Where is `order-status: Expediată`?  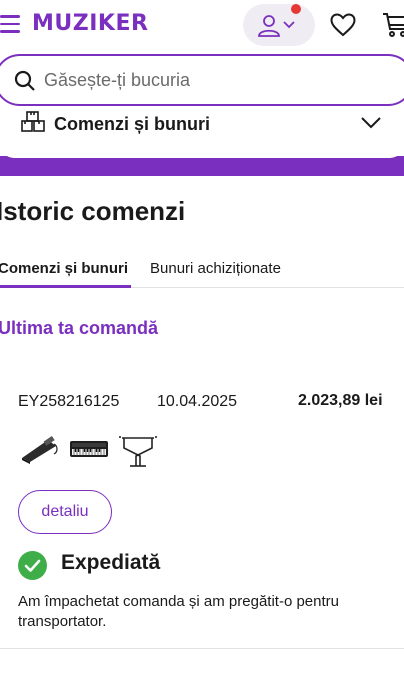 order-status: Expediată is located at coordinates (111, 562).